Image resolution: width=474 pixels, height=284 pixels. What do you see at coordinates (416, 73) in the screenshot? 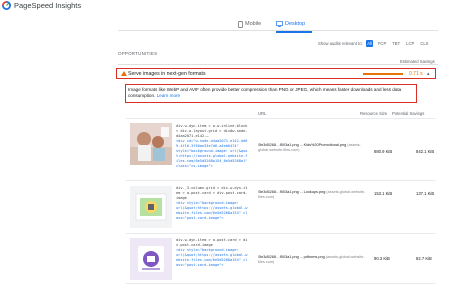
I see `audit-savings: 0.71 s` at bounding box center [416, 73].